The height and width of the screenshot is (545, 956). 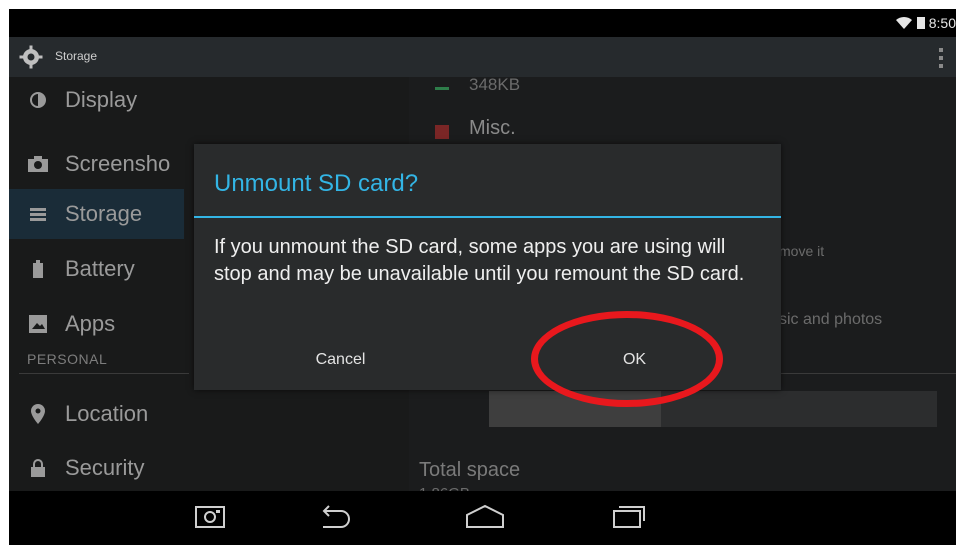 I want to click on sidebar-item-label: Screensho, so click(x=118, y=163).